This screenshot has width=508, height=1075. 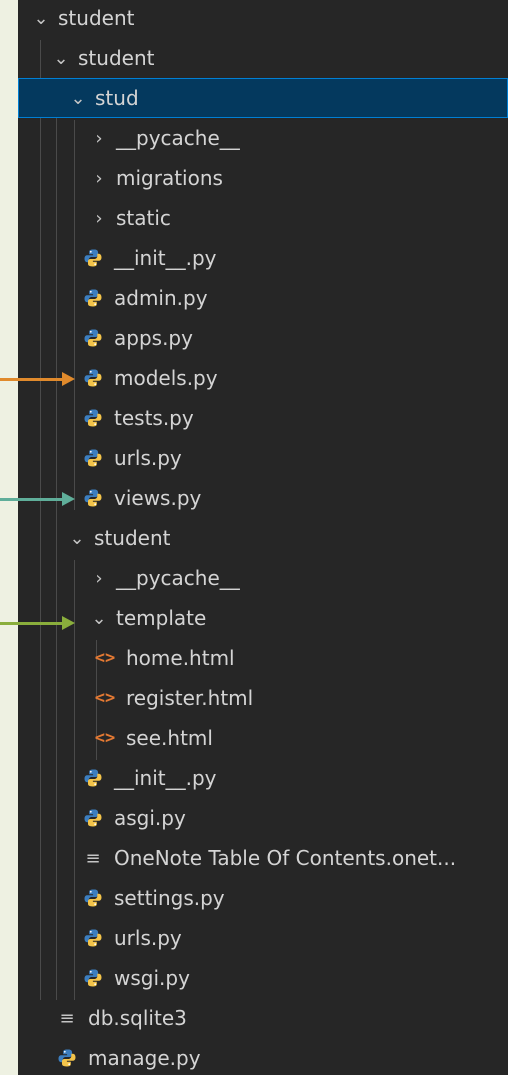 I want to click on item-label: home.html, so click(x=180, y=658).